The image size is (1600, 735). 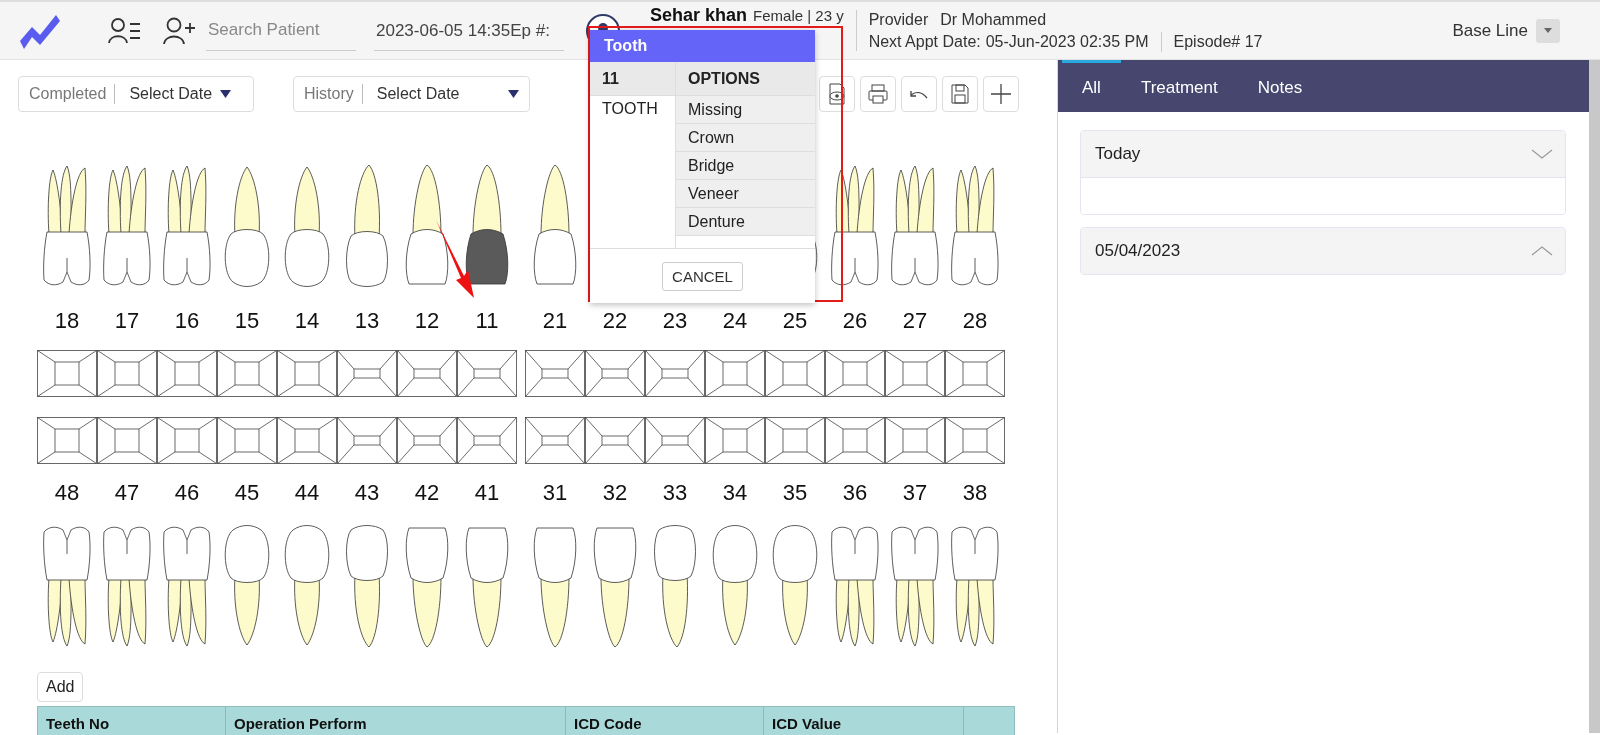 I want to click on option-item: Missing, so click(x=745, y=110).